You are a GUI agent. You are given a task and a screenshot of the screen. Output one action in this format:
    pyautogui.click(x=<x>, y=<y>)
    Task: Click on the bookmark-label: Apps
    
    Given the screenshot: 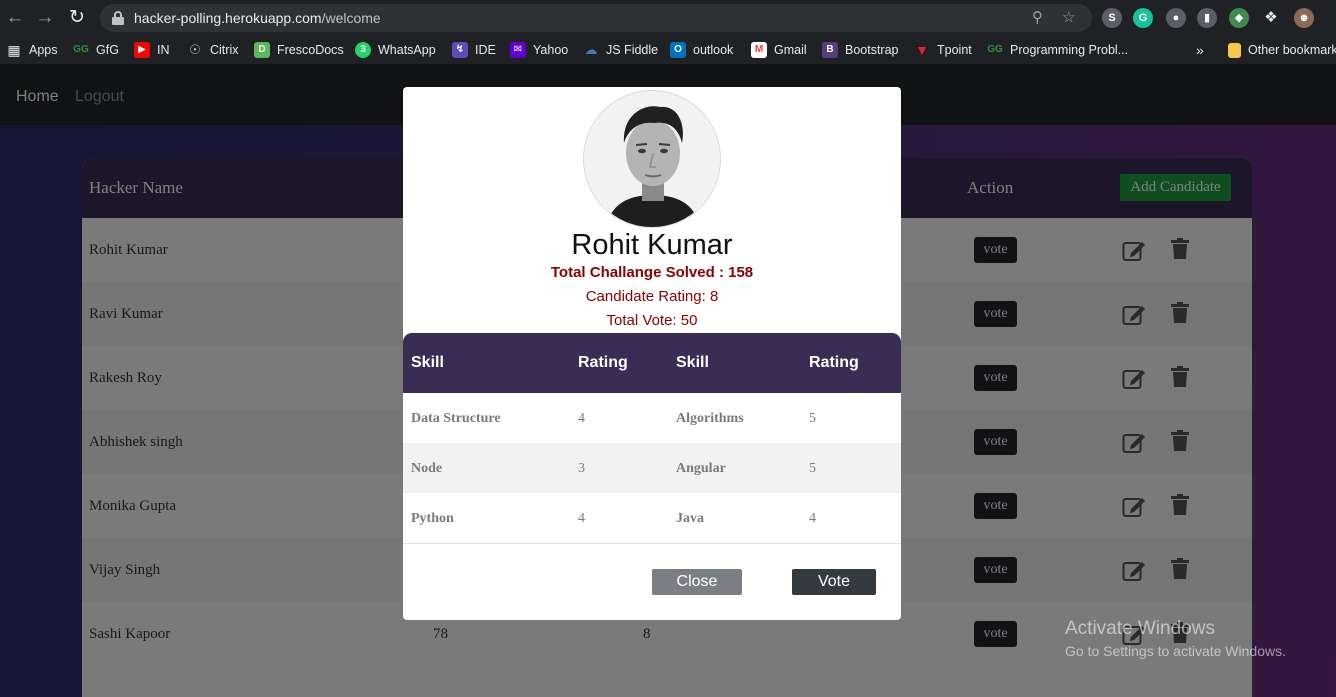 What is the action you would take?
    pyautogui.click(x=43, y=50)
    